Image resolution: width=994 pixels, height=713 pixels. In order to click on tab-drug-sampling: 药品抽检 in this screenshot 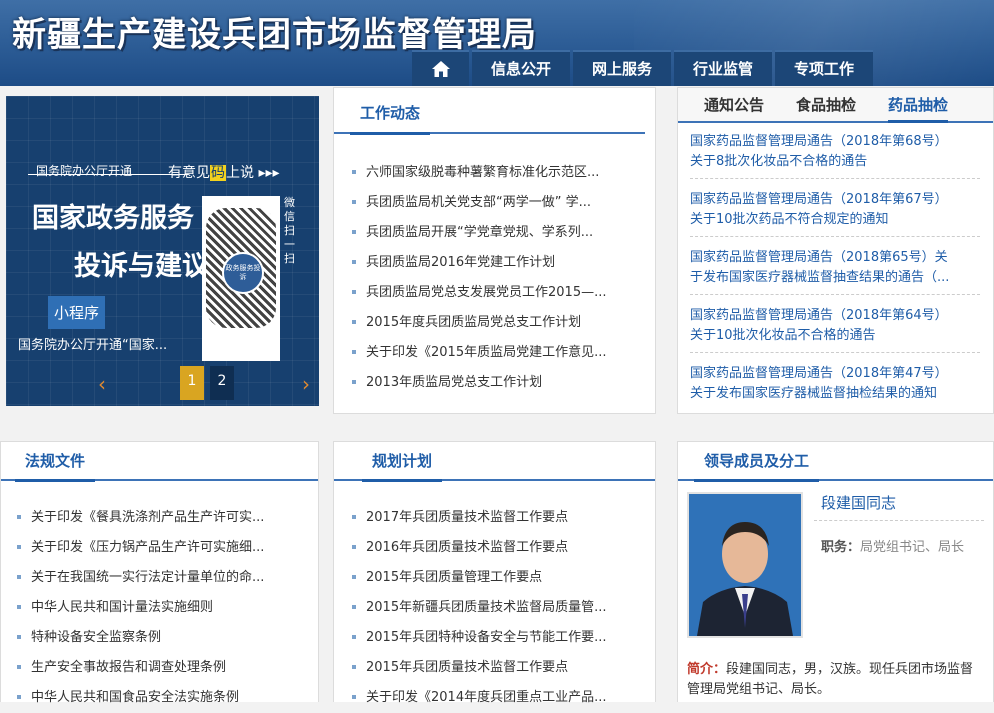, I will do `click(918, 107)`.